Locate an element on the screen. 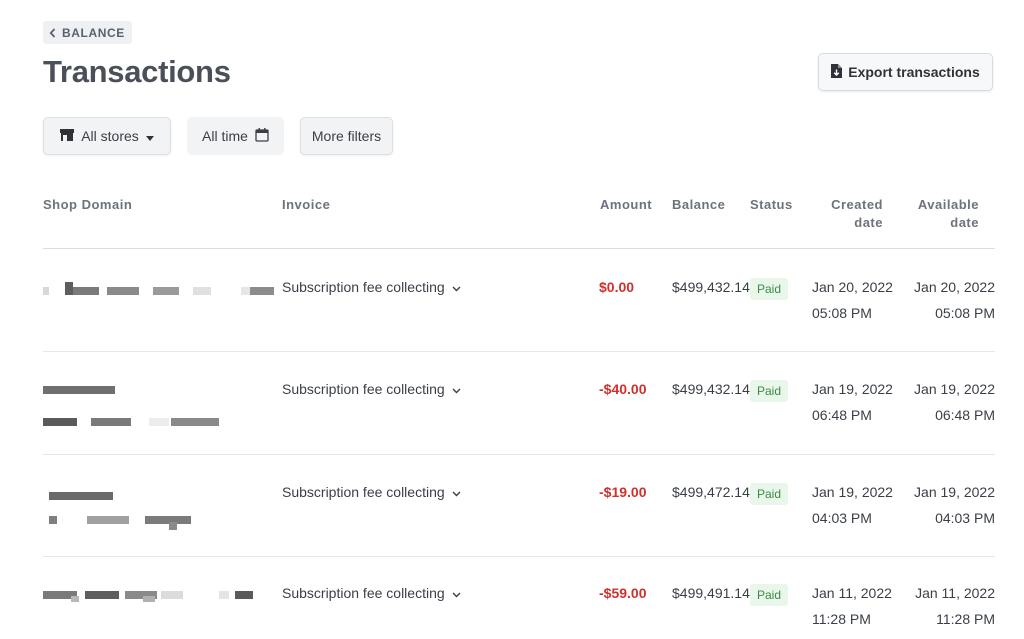 The image size is (1024, 639). created-date: Jan 19, 2022 04:03 PM is located at coordinates (852, 505).